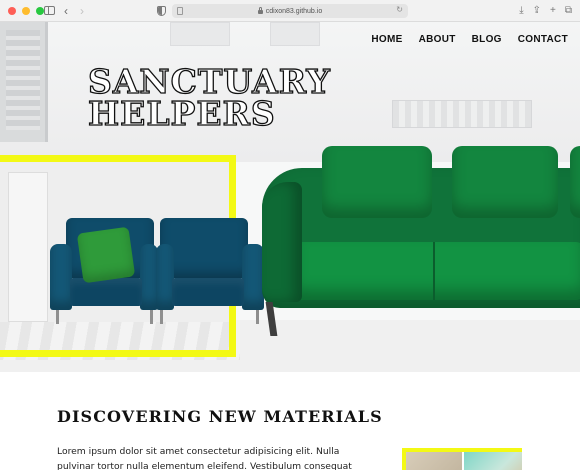 This screenshot has height=470, width=580. I want to click on artwork-image, so click(462, 459).